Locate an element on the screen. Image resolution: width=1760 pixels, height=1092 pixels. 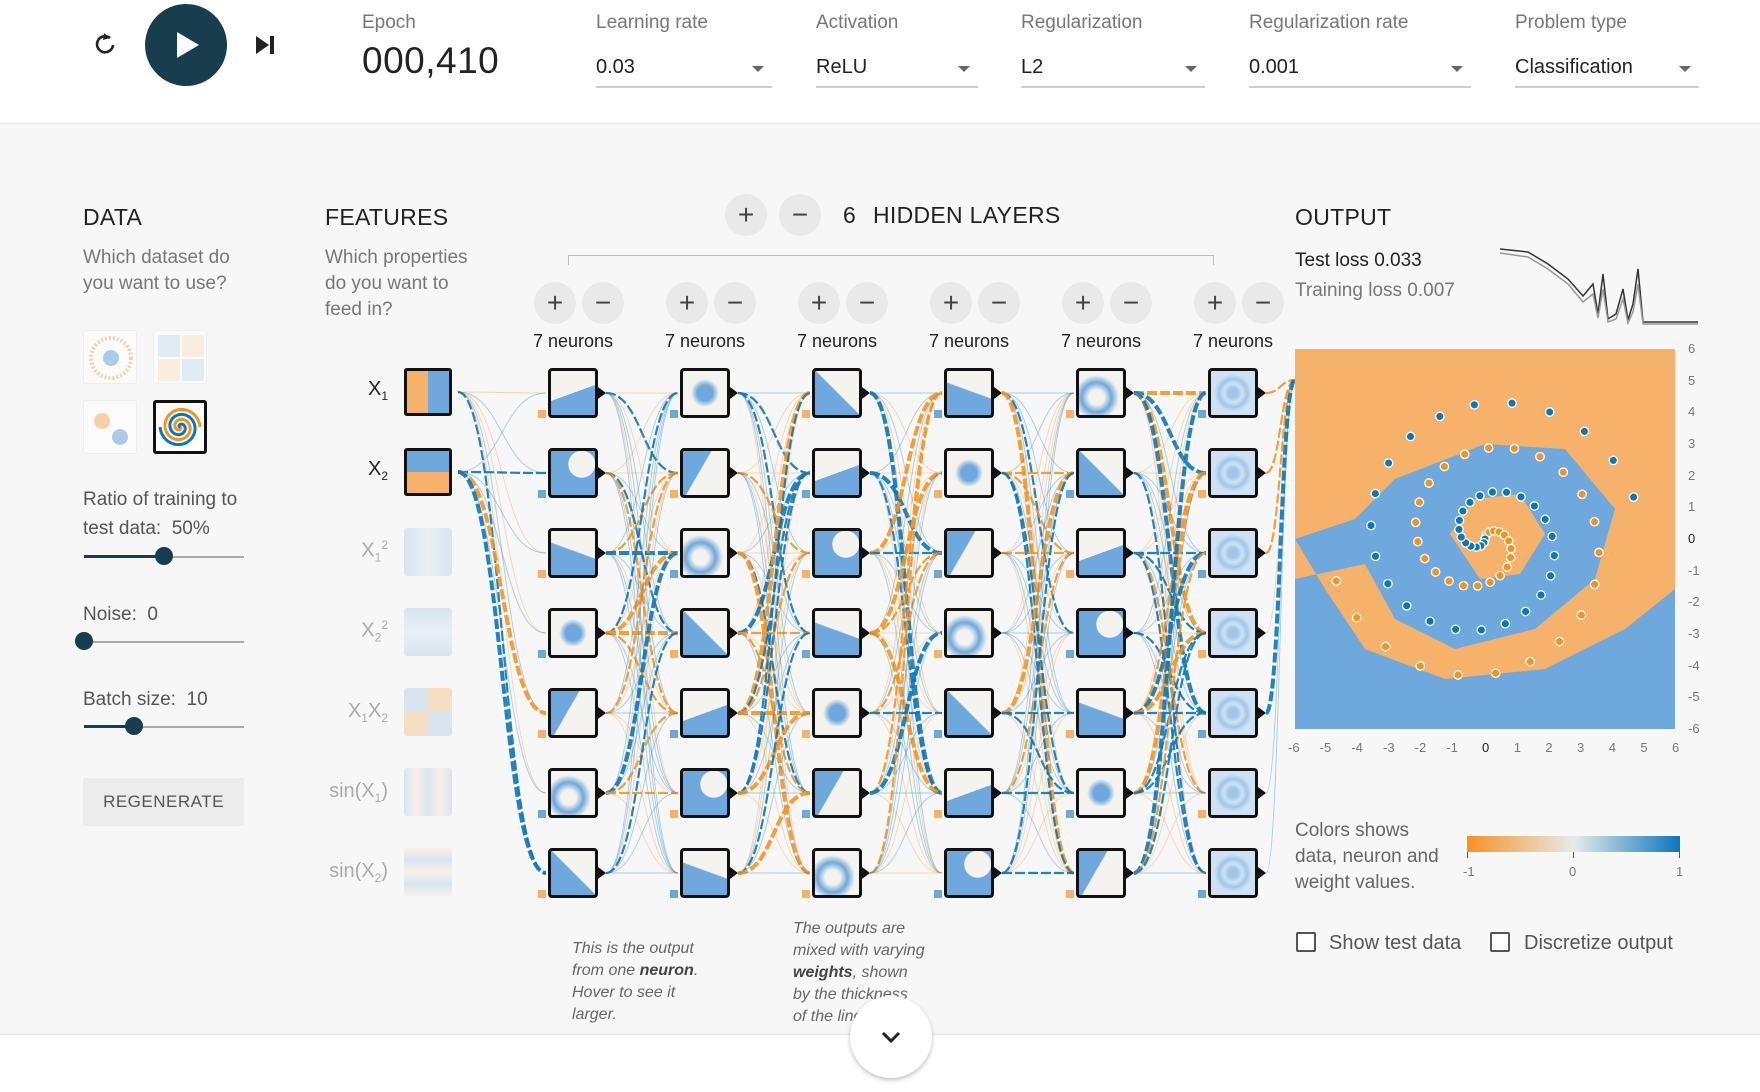
dataset-xor is located at coordinates (180, 357).